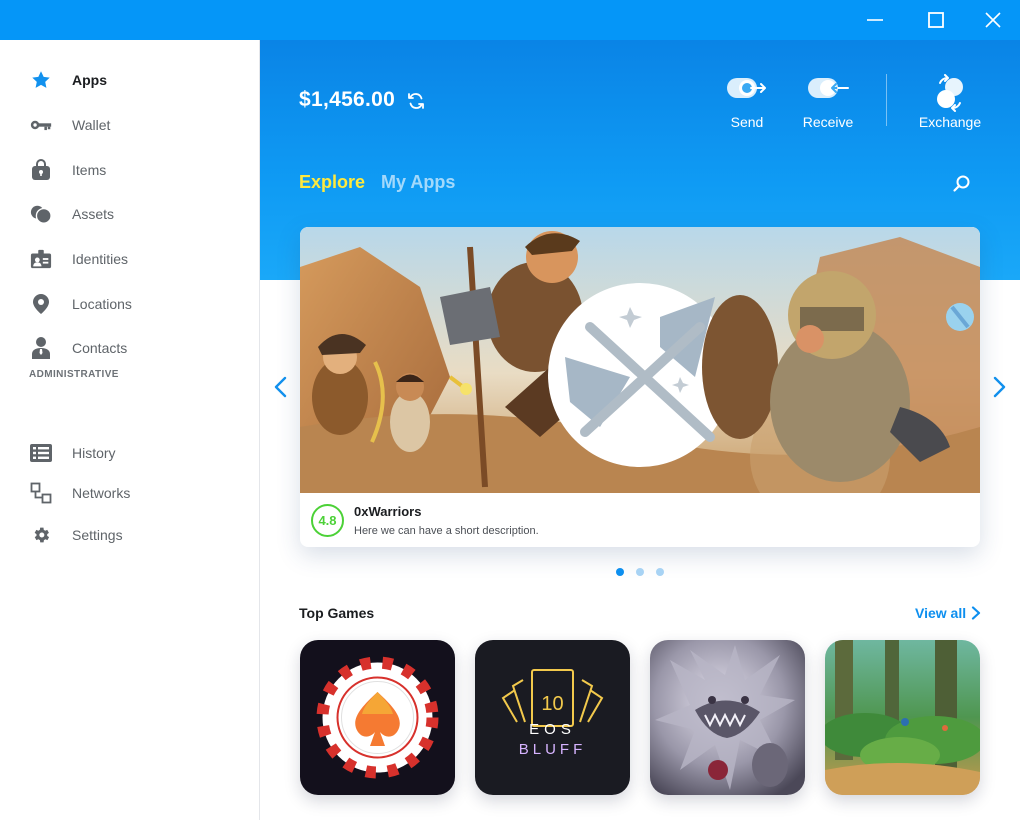 The width and height of the screenshot is (1020, 820). I want to click on poker-chip-image, so click(377, 717).